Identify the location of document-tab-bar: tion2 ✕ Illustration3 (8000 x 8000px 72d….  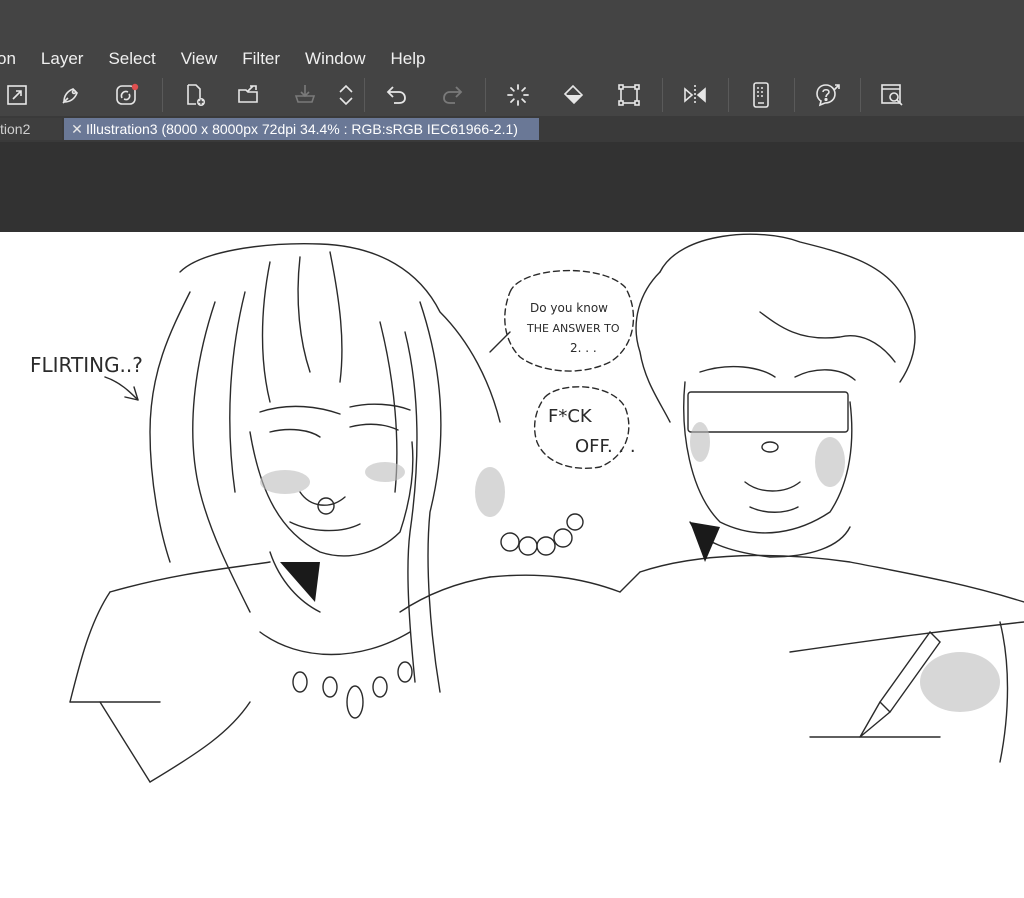
(512, 129).